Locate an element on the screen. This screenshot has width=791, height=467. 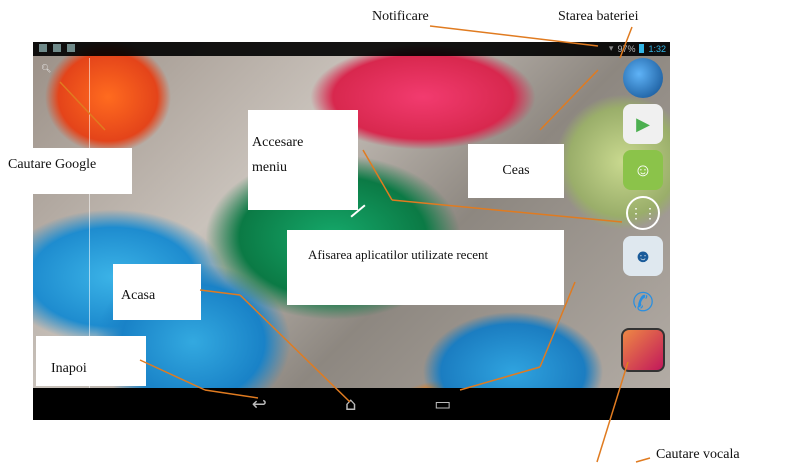
status-bar: ▾ 97% 1:32 is located at coordinates (351, 49).